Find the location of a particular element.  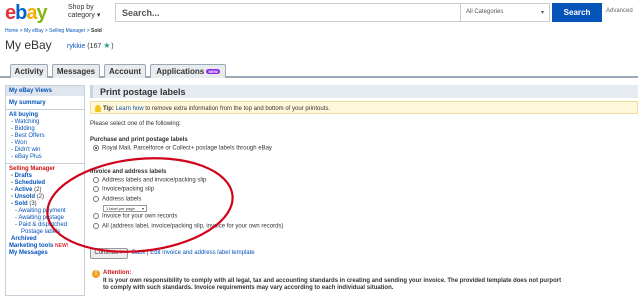

option-label: Invoice for your own records is located at coordinates (140, 216).